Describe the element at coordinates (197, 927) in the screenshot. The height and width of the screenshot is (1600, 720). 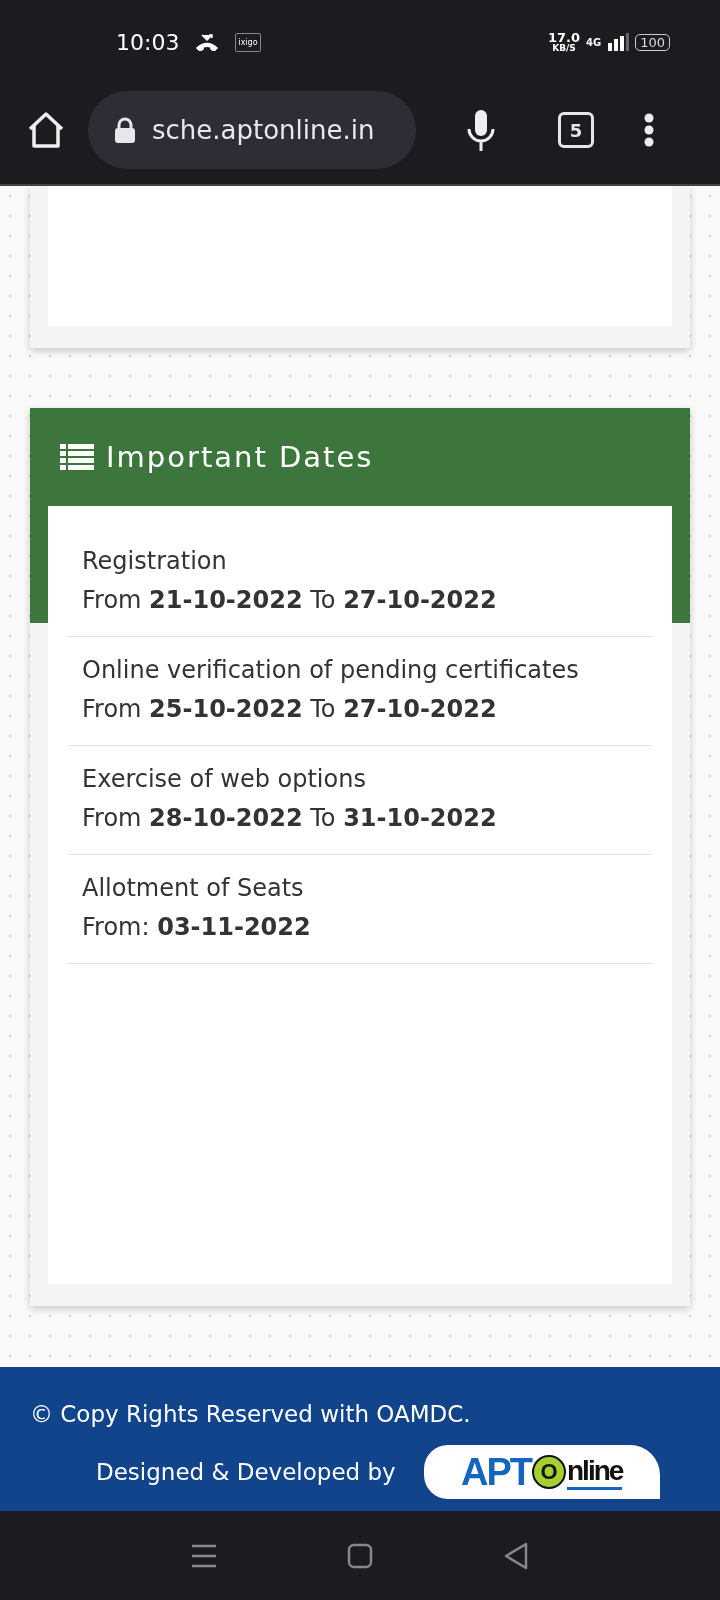
I see `event-dates: From: 03-11-2022` at that location.